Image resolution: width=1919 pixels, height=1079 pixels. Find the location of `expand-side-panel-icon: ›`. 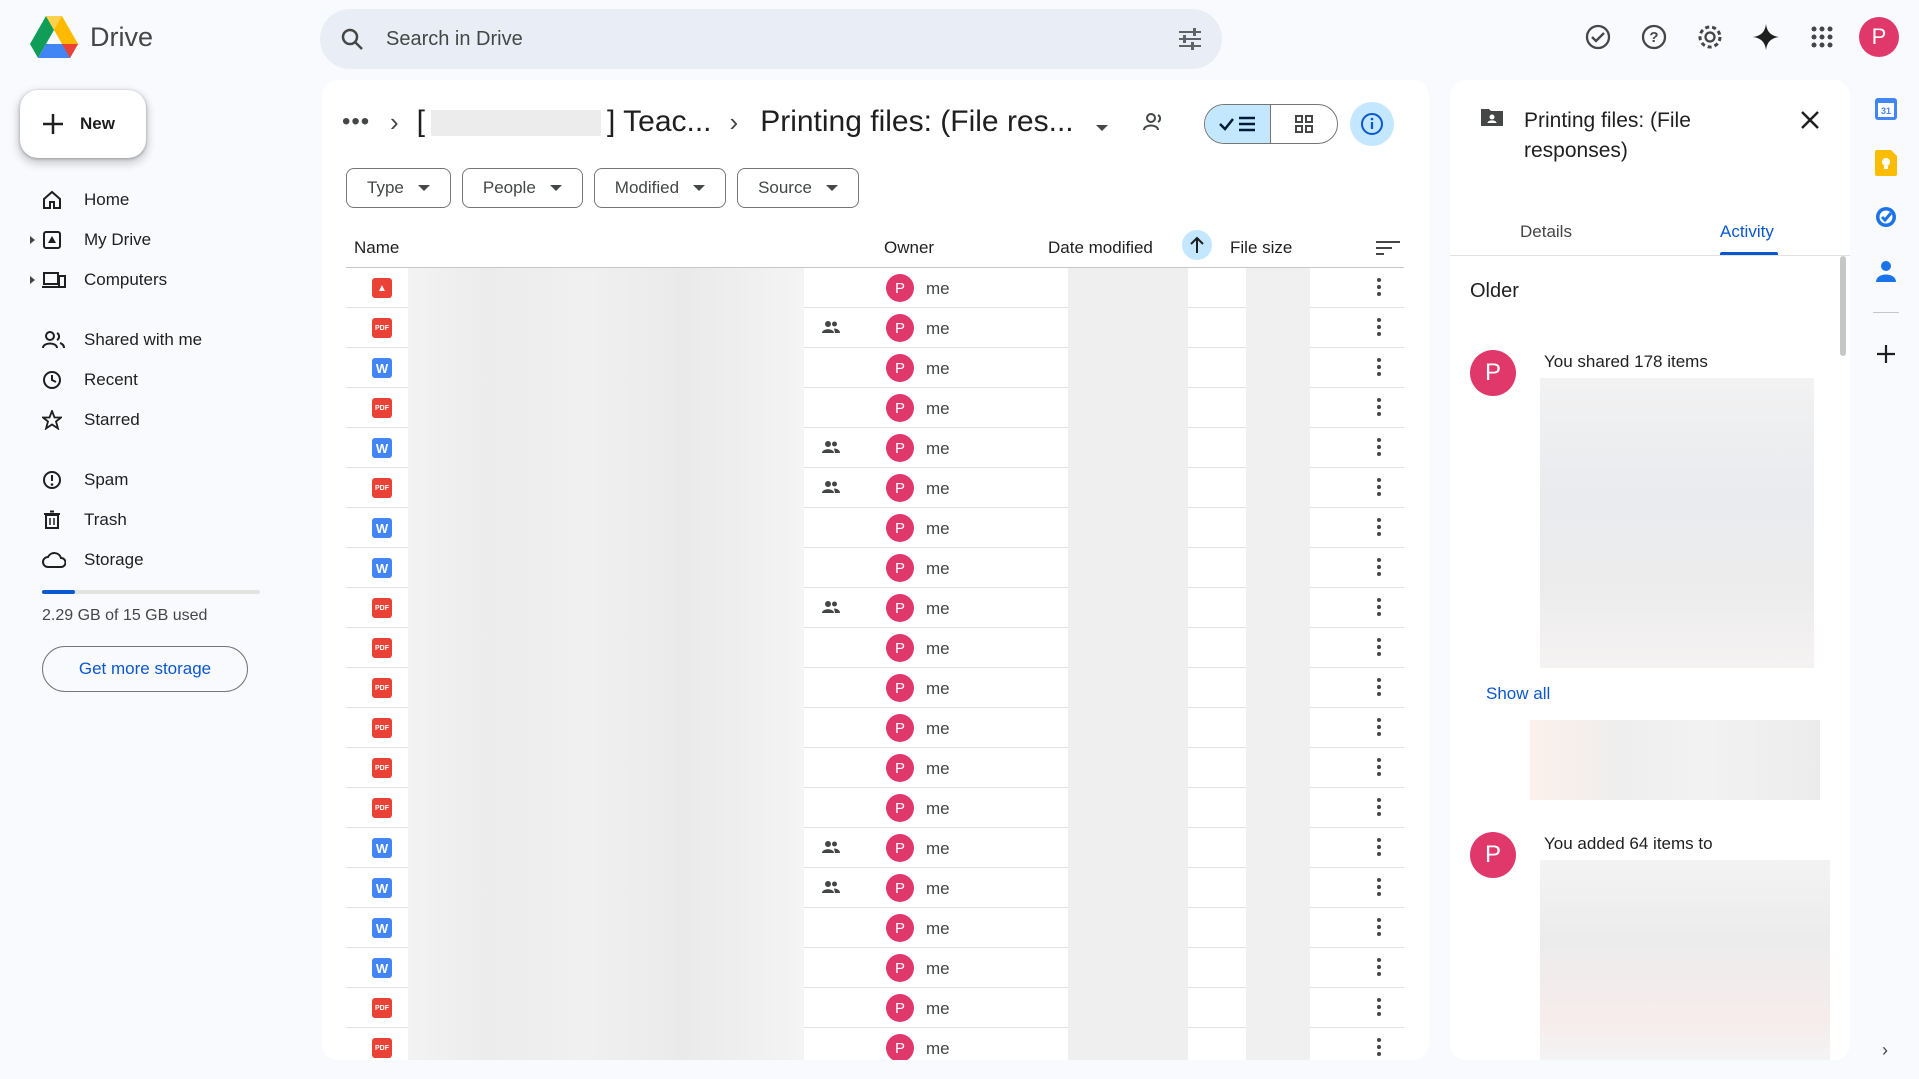

expand-side-panel-icon: › is located at coordinates (1885, 1050).